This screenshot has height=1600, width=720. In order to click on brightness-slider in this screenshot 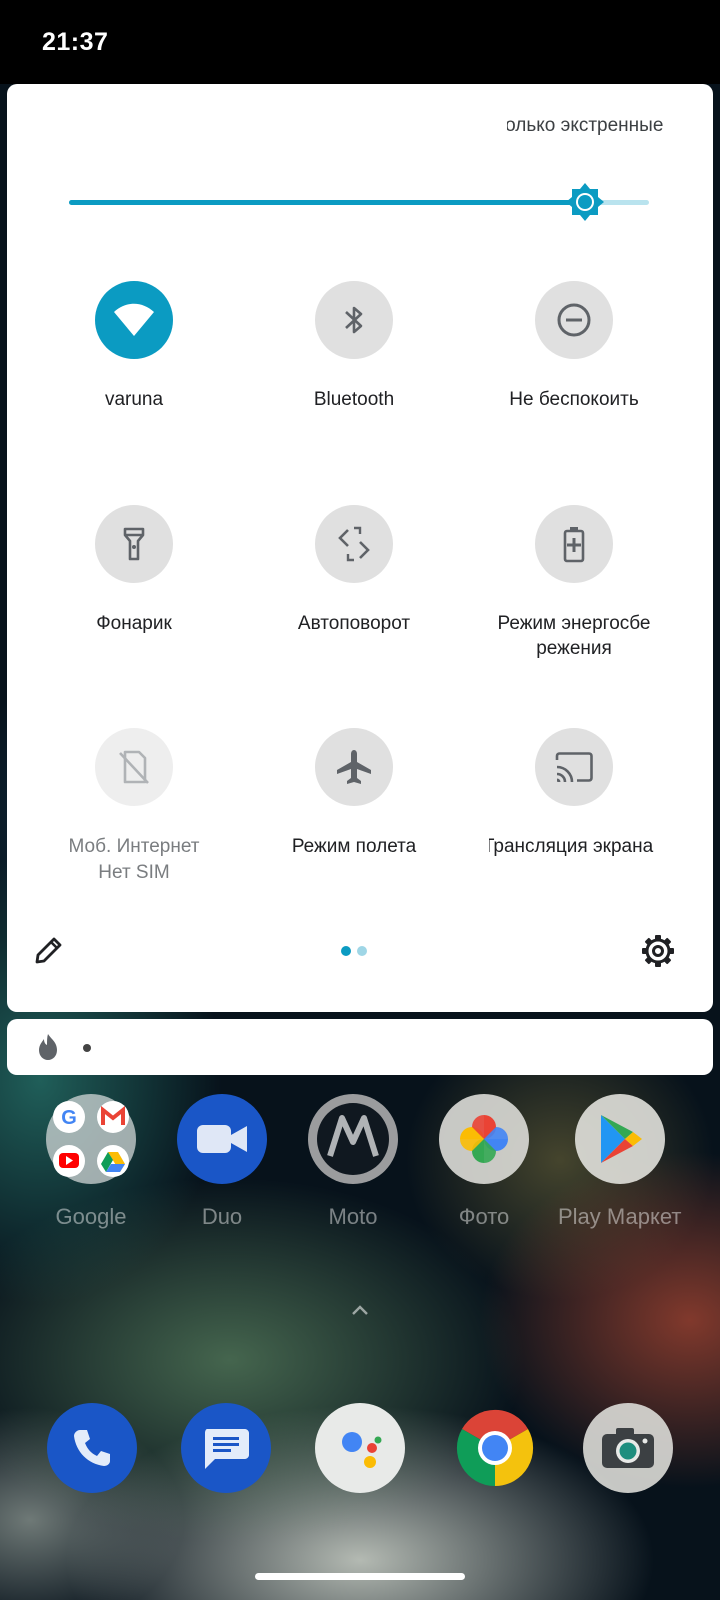, I will do `click(364, 204)`.